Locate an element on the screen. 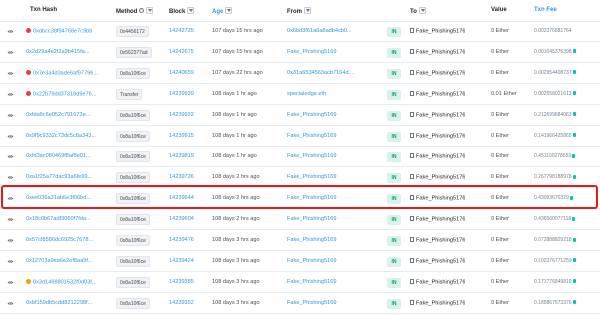 The width and height of the screenshot is (600, 315). col-txn-fee-label: Txn Fee is located at coordinates (545, 10).